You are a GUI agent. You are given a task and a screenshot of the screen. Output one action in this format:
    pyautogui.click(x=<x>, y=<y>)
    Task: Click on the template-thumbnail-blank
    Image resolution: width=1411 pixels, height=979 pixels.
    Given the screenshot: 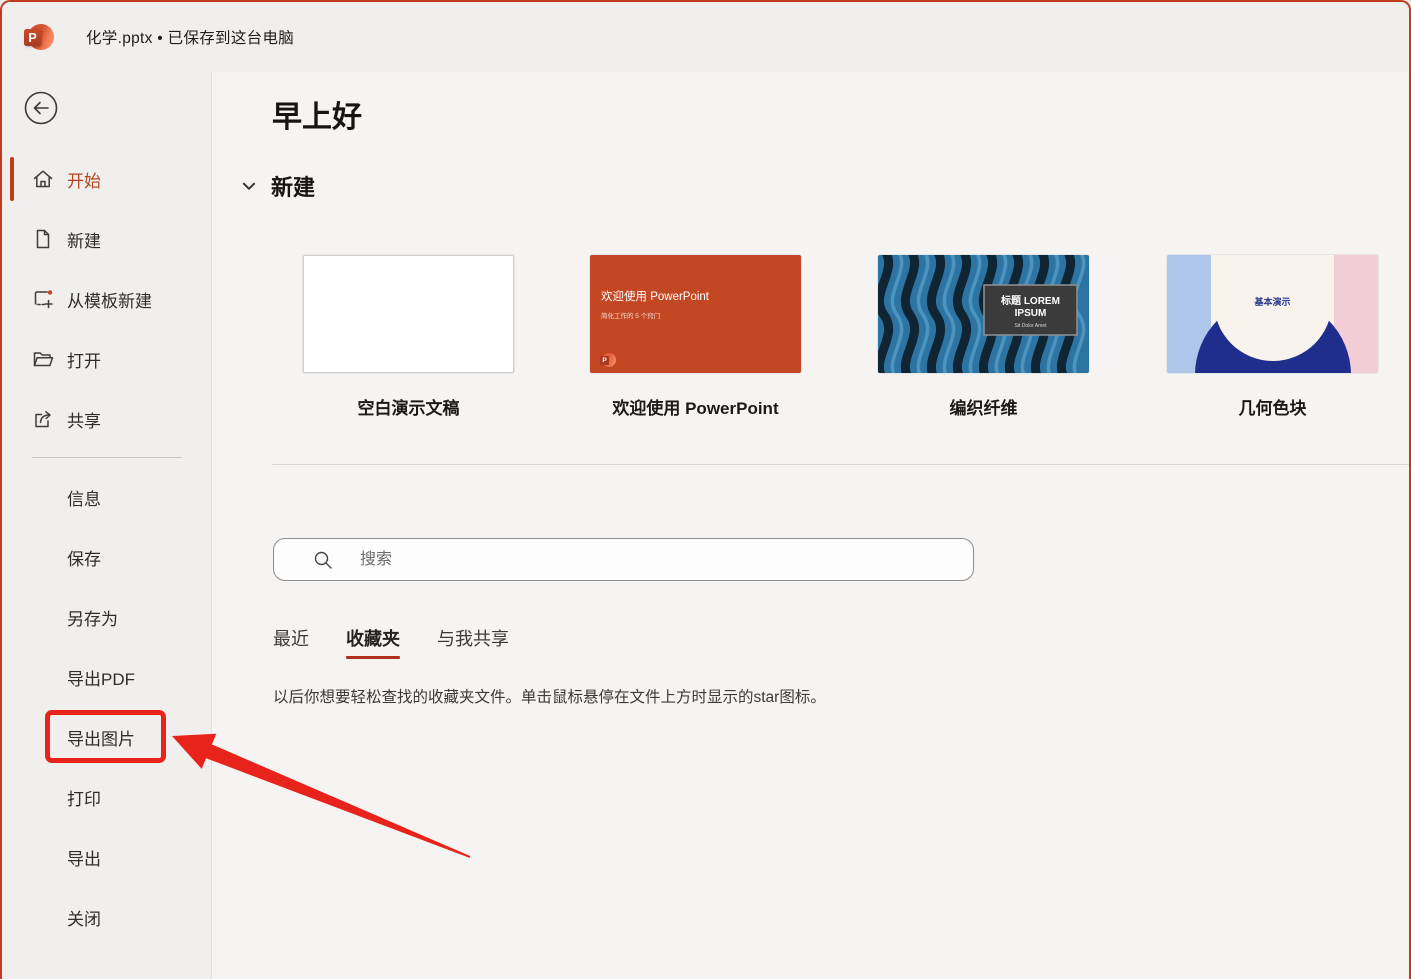 What is the action you would take?
    pyautogui.click(x=408, y=314)
    